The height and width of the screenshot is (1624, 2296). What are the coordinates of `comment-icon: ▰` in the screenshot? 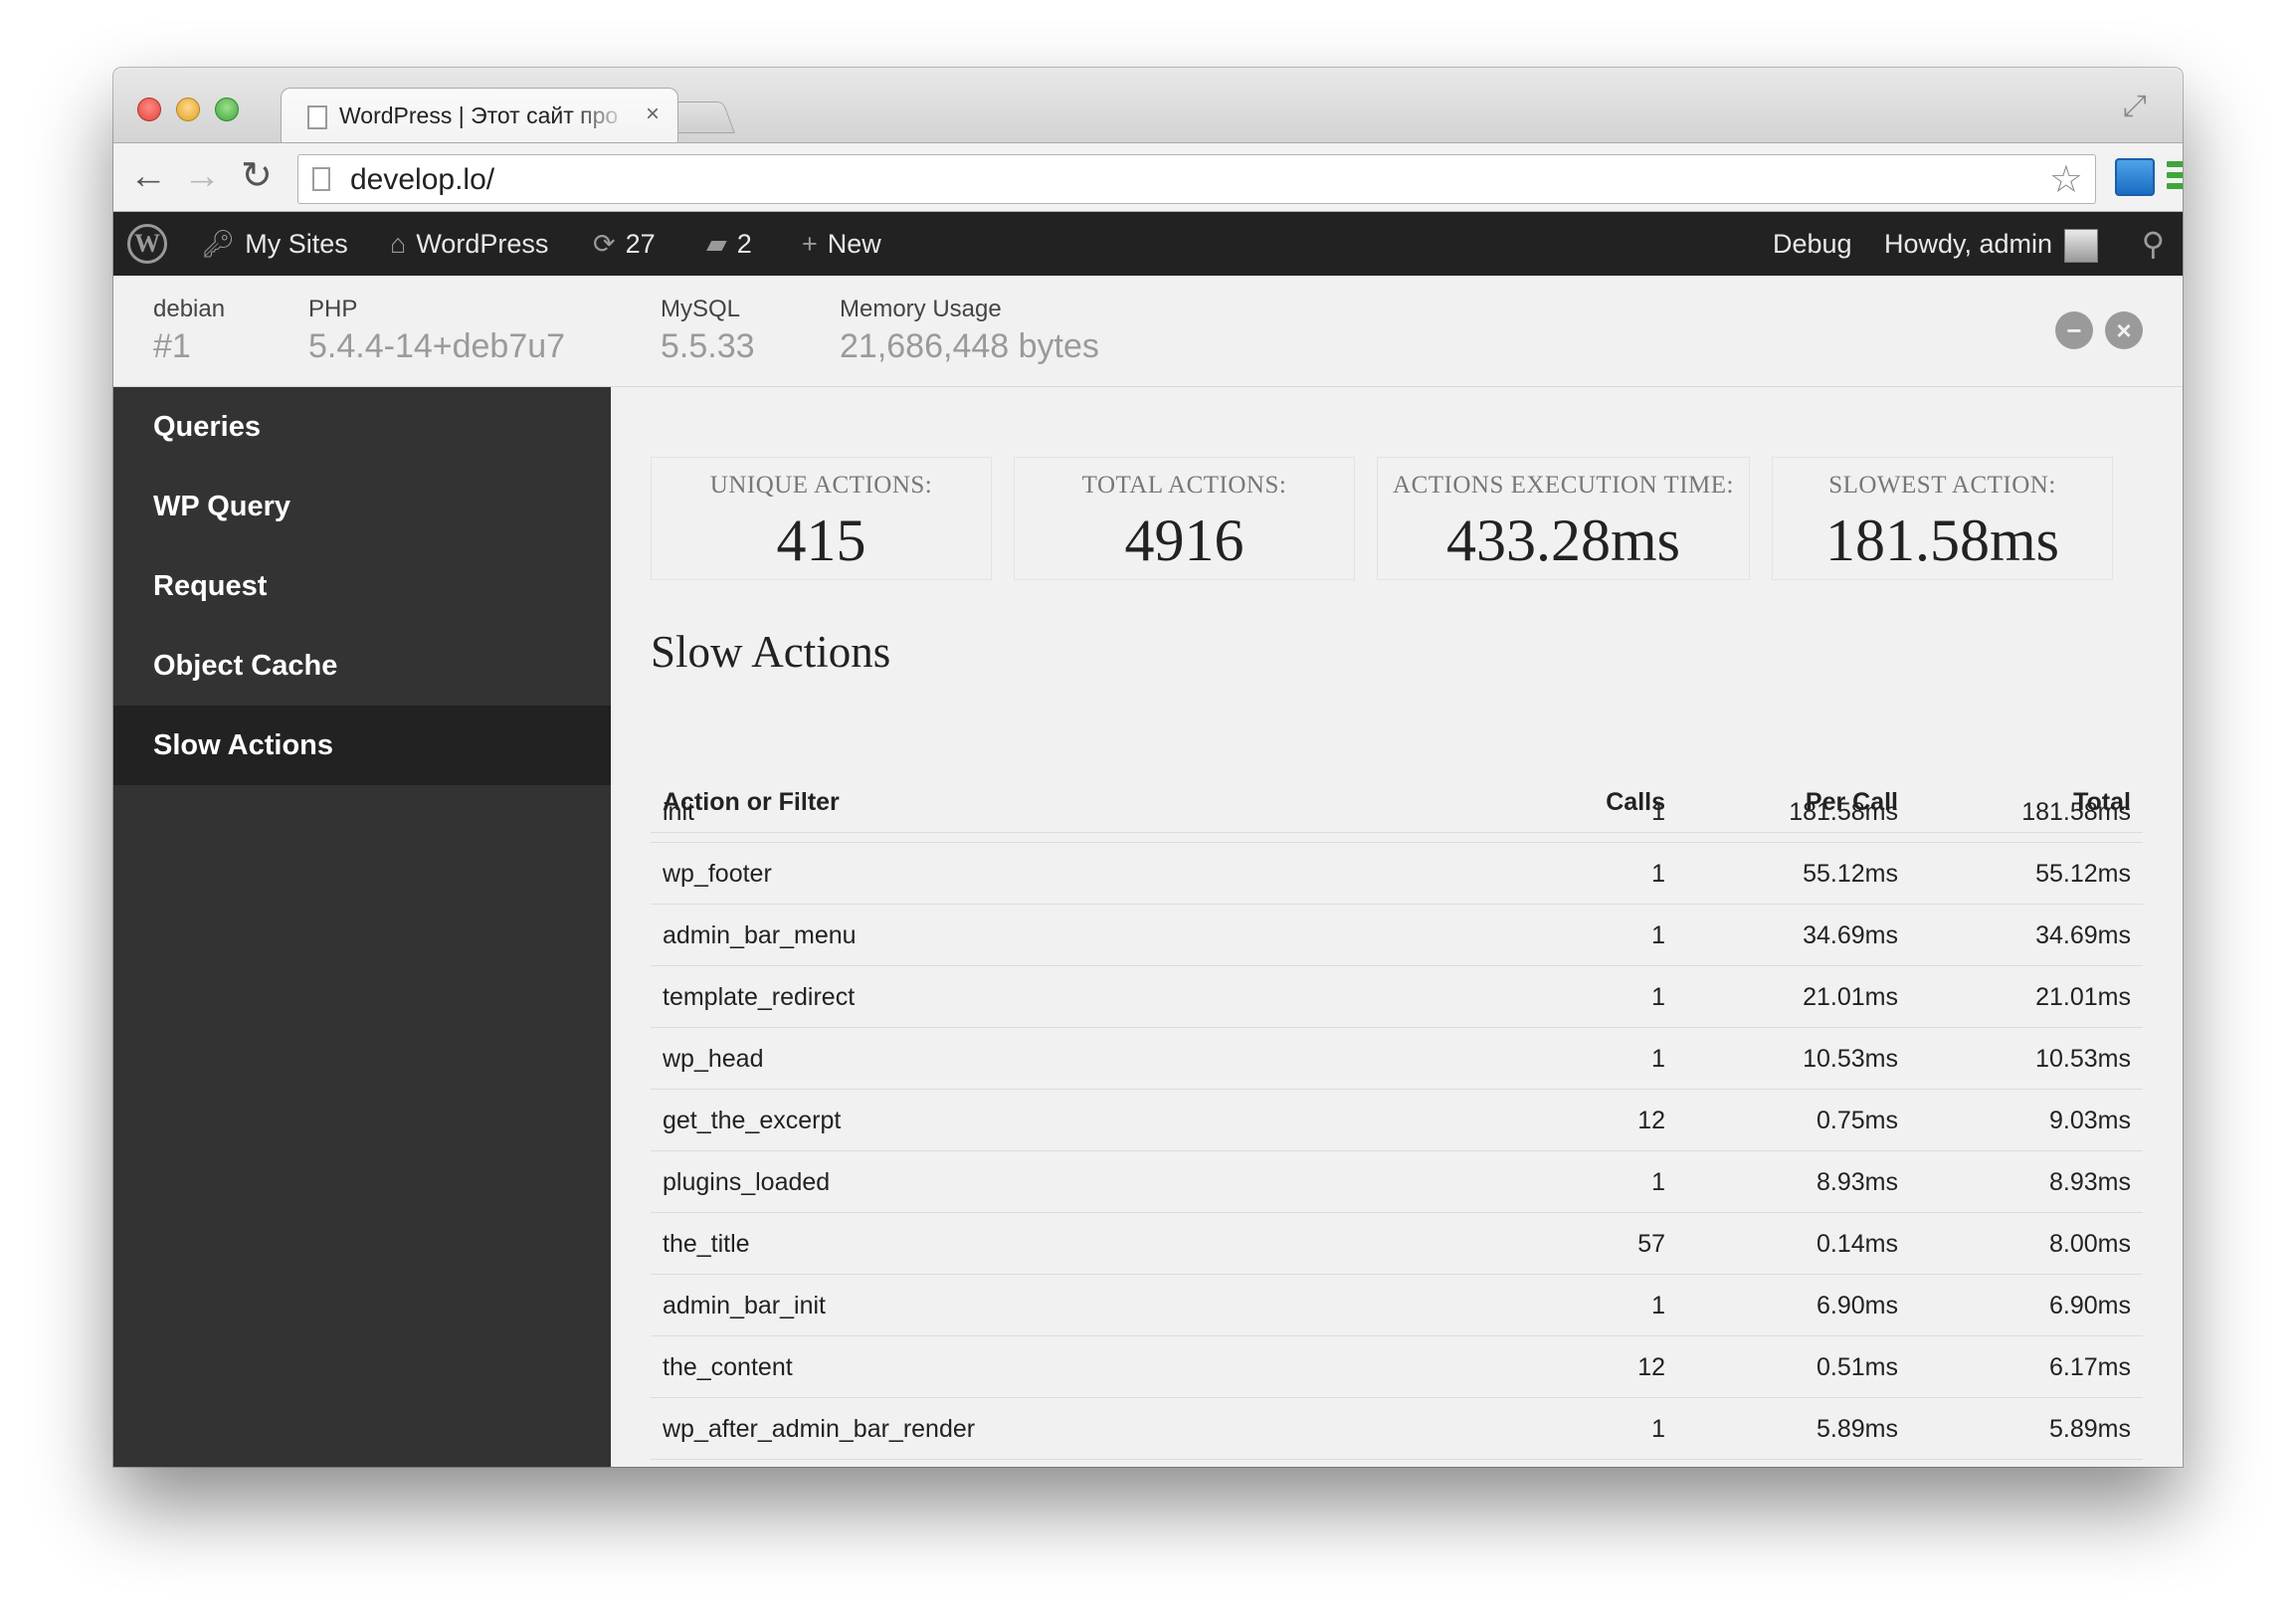 It's located at (717, 244).